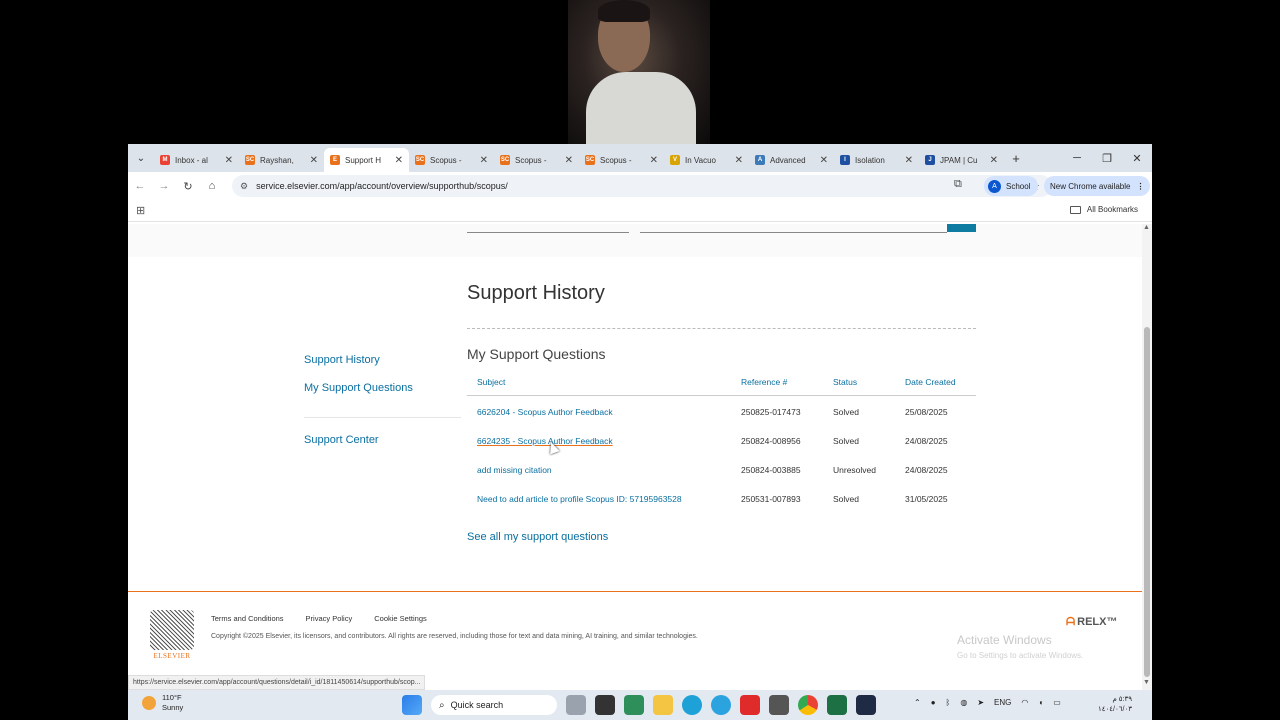 The height and width of the screenshot is (720, 1280). I want to click on column-header-date-created: Date Created, so click(930, 382).